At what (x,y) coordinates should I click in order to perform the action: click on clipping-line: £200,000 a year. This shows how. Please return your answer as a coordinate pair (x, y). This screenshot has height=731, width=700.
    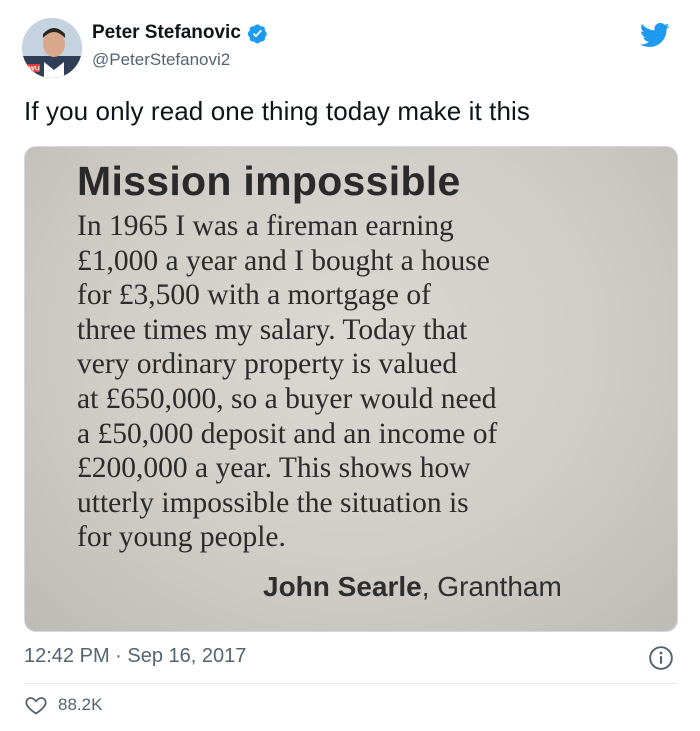
    Looking at the image, I should click on (274, 468).